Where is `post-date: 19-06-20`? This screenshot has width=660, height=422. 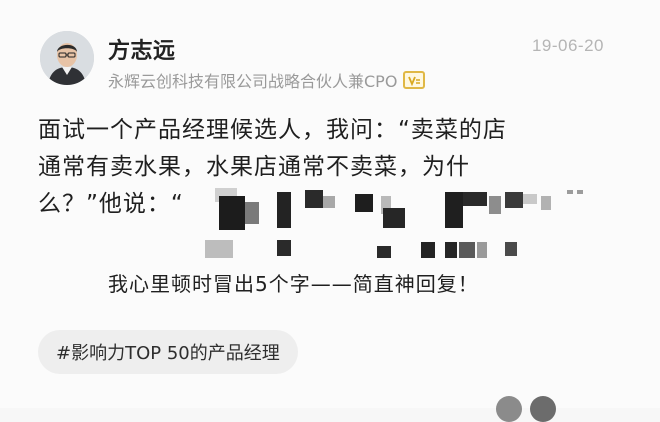 post-date: 19-06-20 is located at coordinates (567, 45).